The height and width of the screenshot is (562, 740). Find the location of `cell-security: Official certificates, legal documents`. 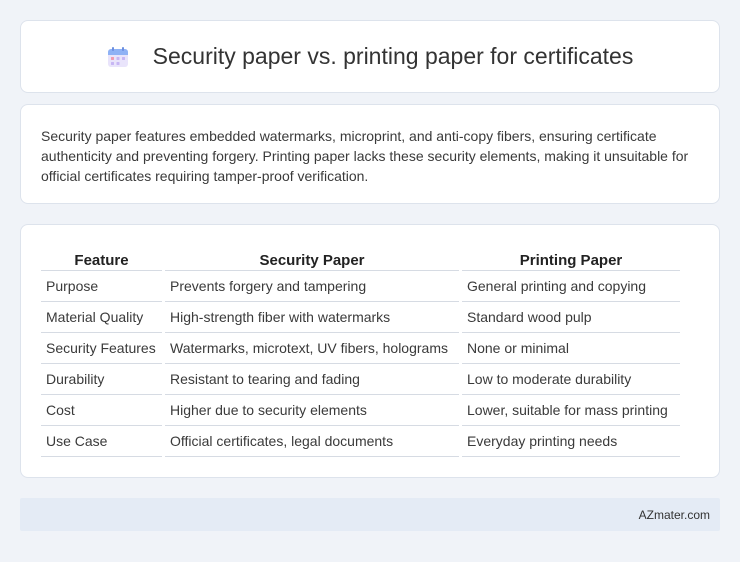

cell-security: Official certificates, legal documents is located at coordinates (312, 441).